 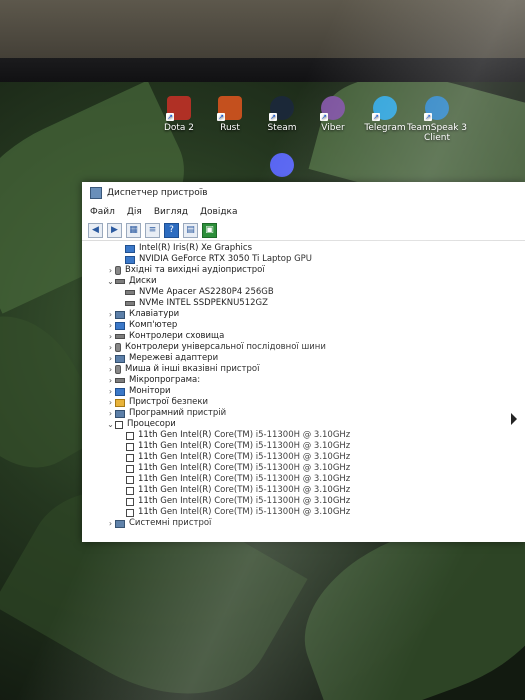 What do you see at coordinates (219, 212) in the screenshot?
I see `menu-help: Довідка` at bounding box center [219, 212].